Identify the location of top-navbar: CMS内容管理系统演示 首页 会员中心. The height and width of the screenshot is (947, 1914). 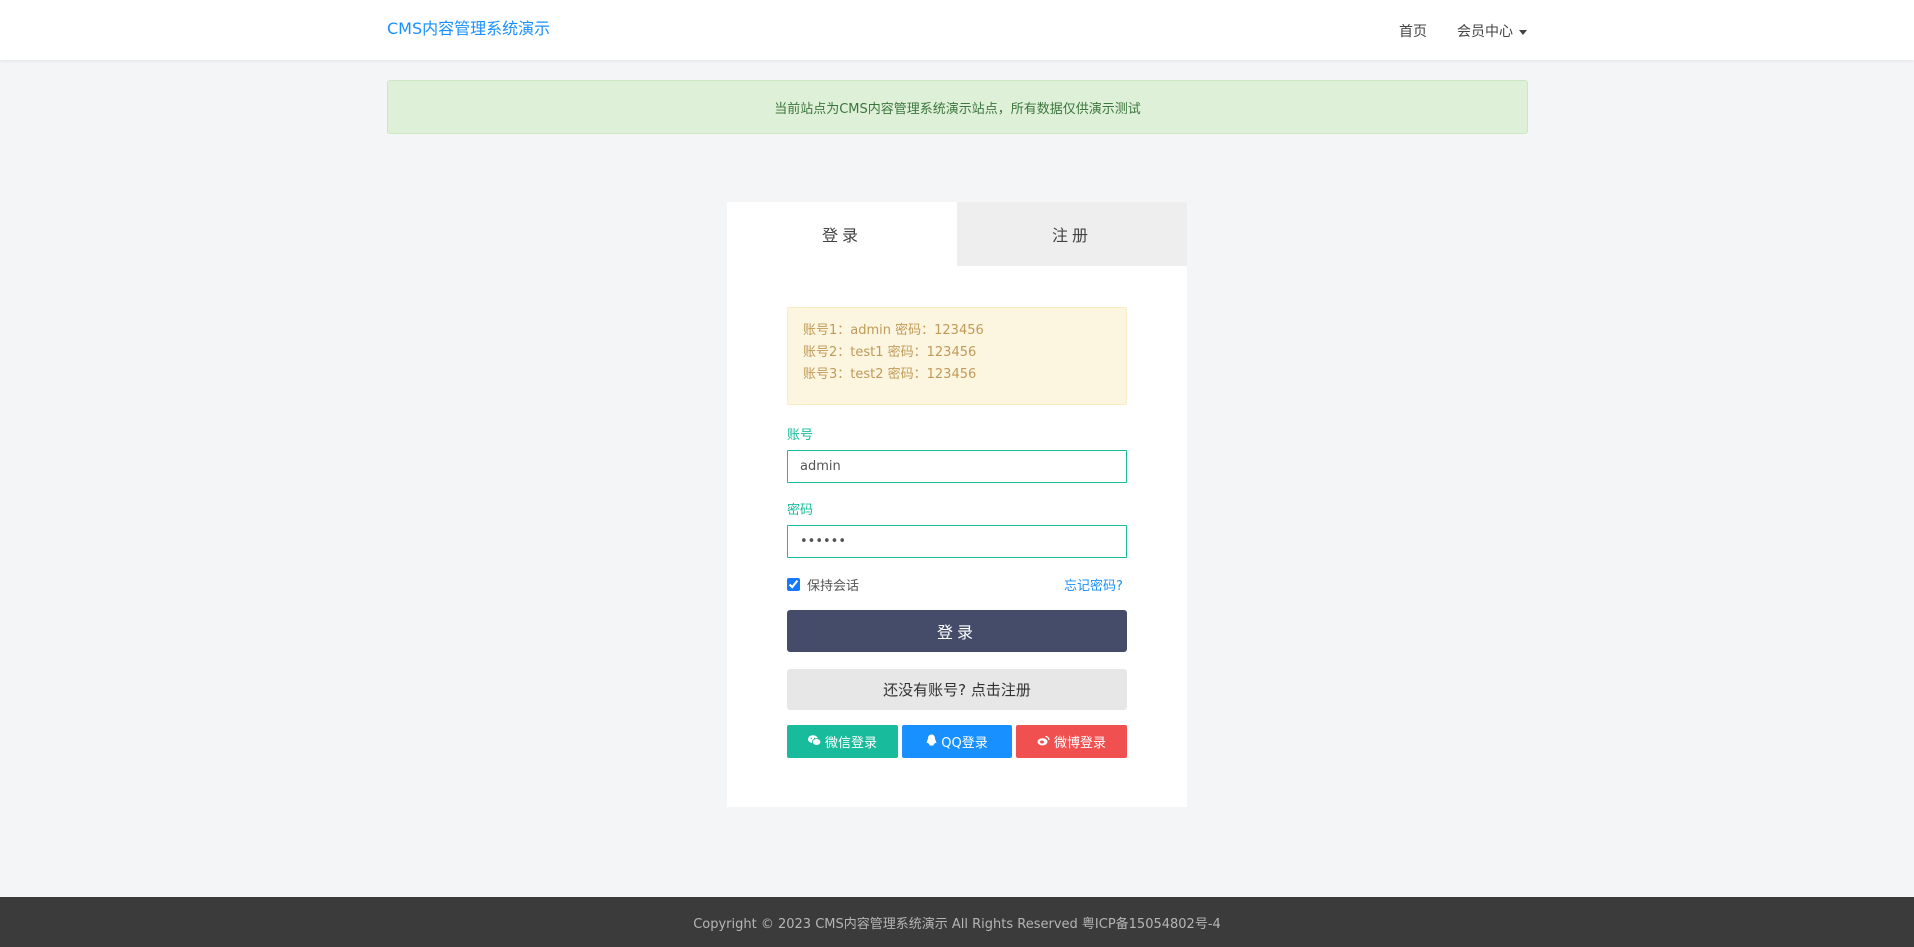
(957, 30).